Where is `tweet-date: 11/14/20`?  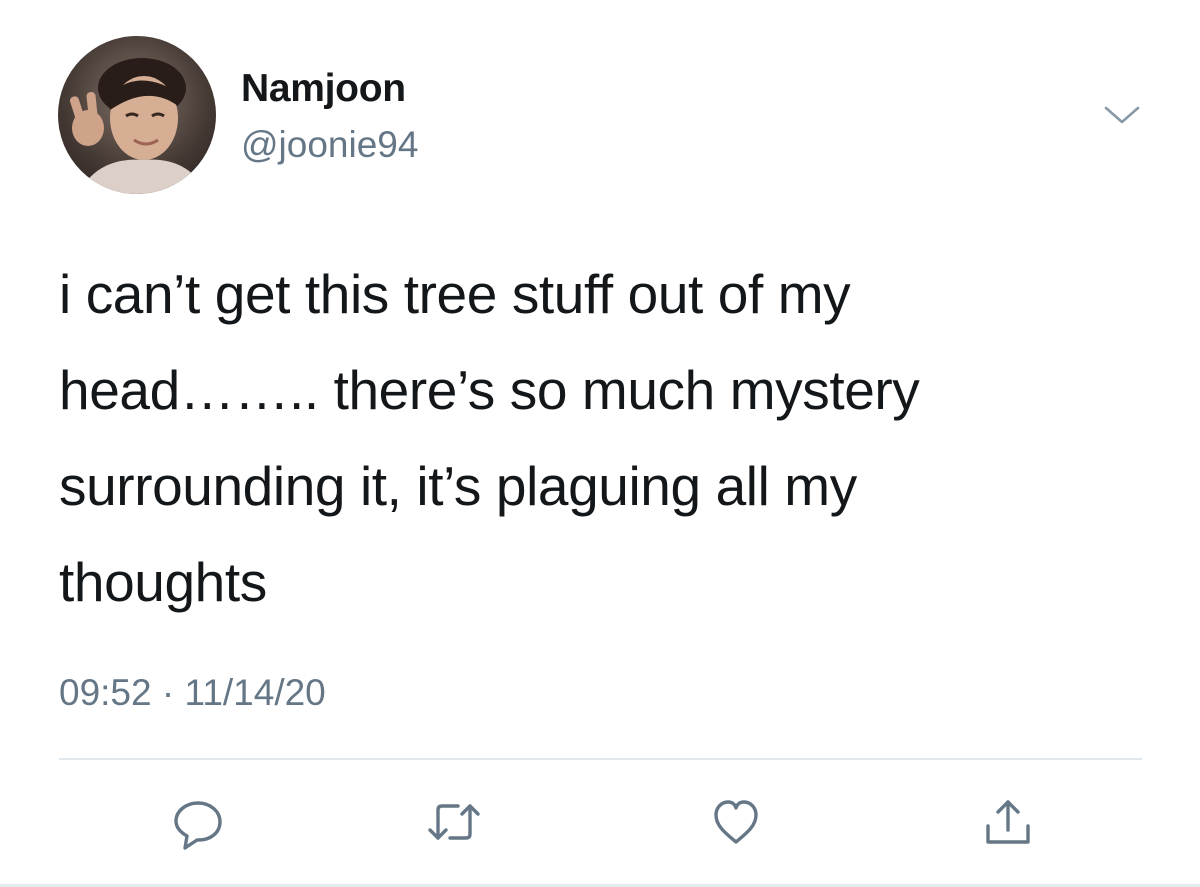
tweet-date: 11/14/20 is located at coordinates (255, 692).